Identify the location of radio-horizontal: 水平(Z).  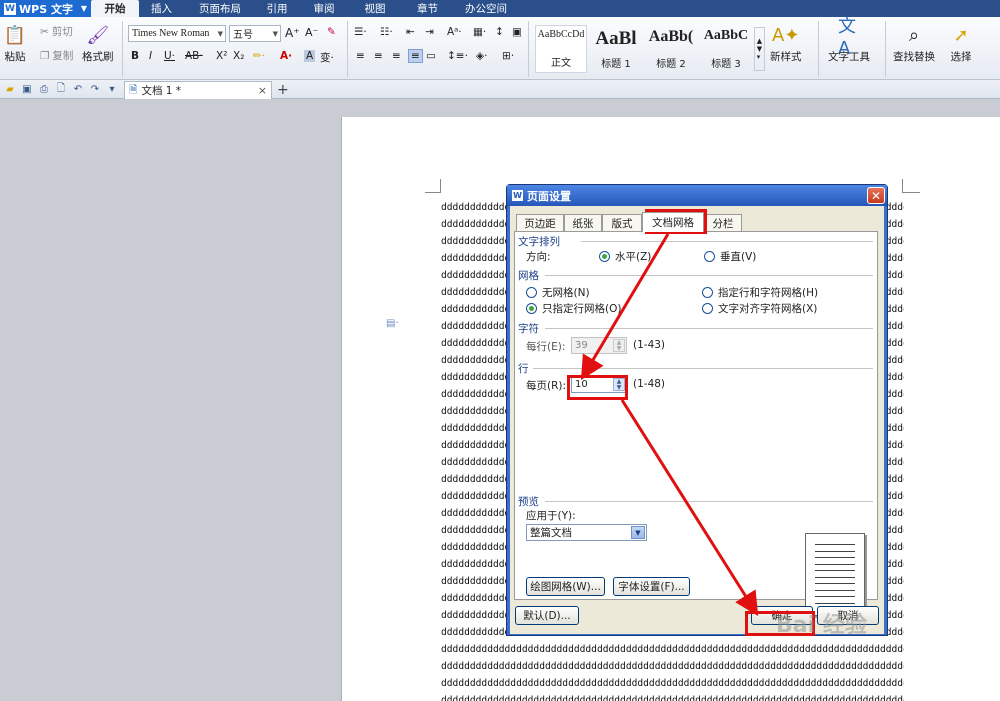
(625, 256).